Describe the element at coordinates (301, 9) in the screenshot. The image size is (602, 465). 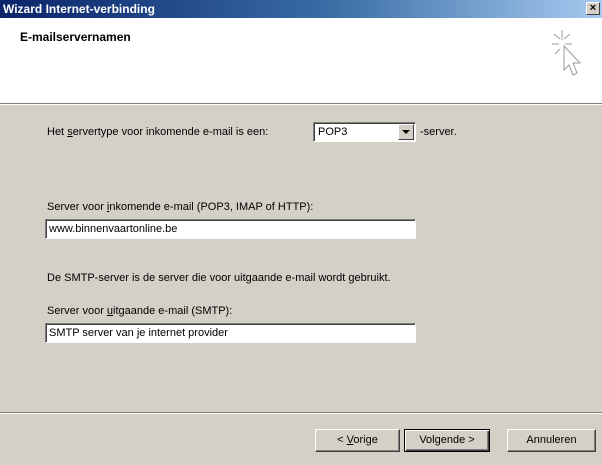
I see `title-bar: Wizard Internet-verbinding ×` at that location.